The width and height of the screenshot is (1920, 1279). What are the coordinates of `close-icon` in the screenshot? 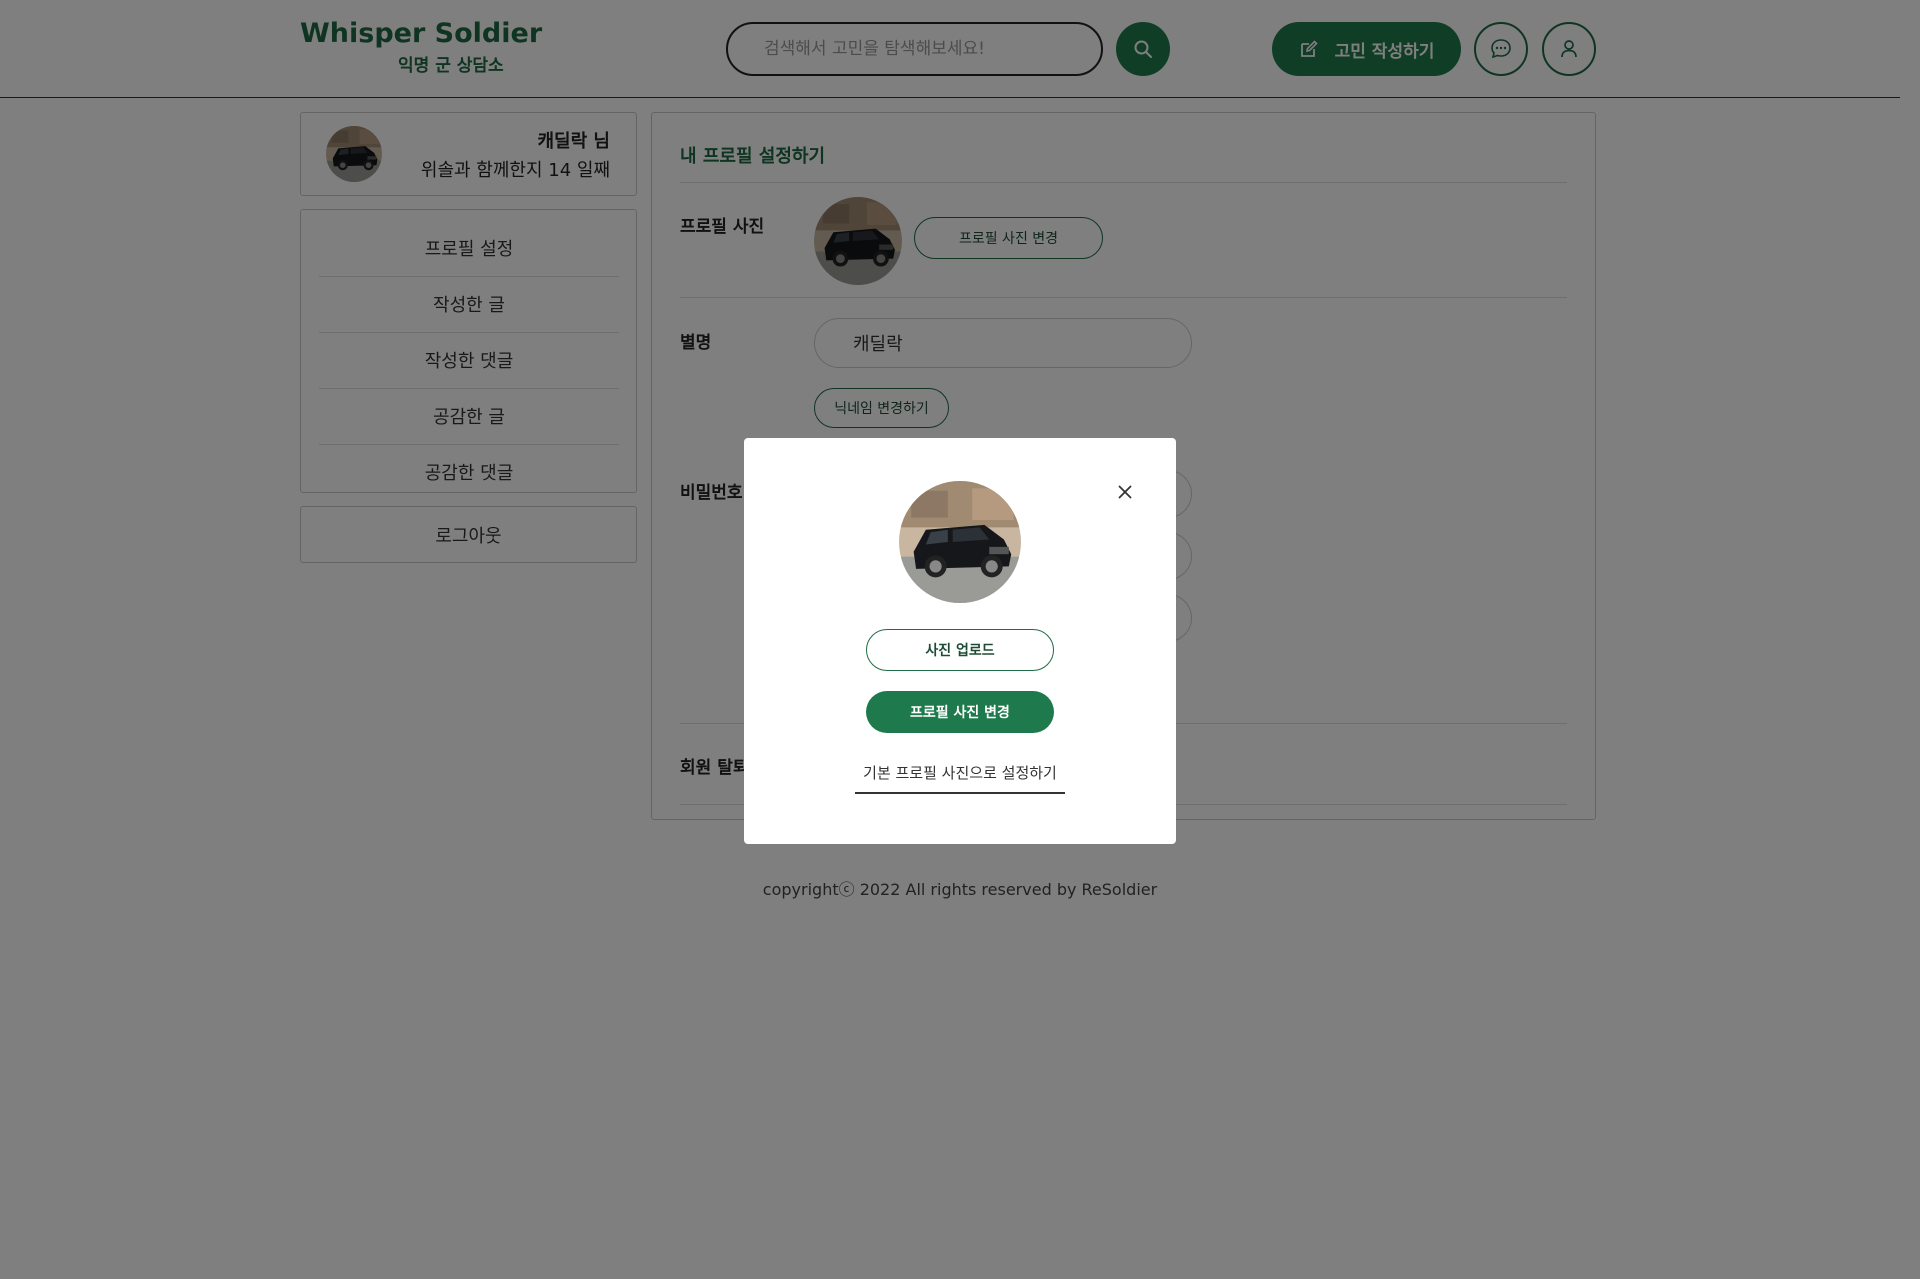 It's located at (1125, 492).